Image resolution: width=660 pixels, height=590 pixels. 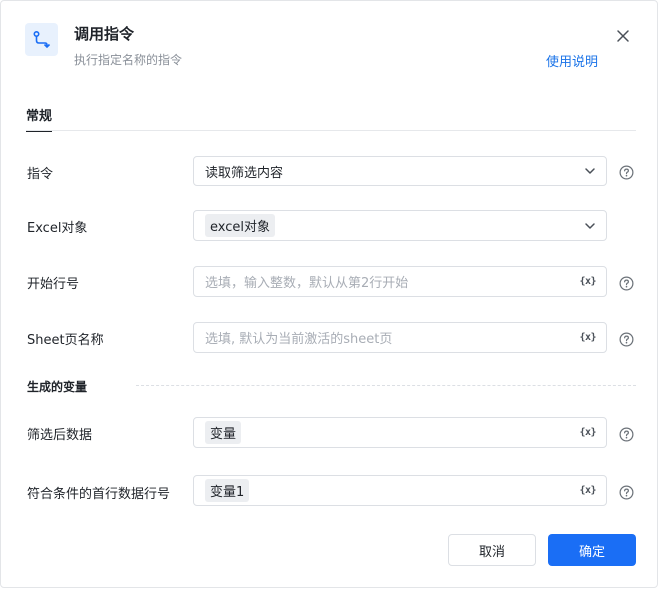 What do you see at coordinates (39, 118) in the screenshot?
I see `tab-general: 常规` at bounding box center [39, 118].